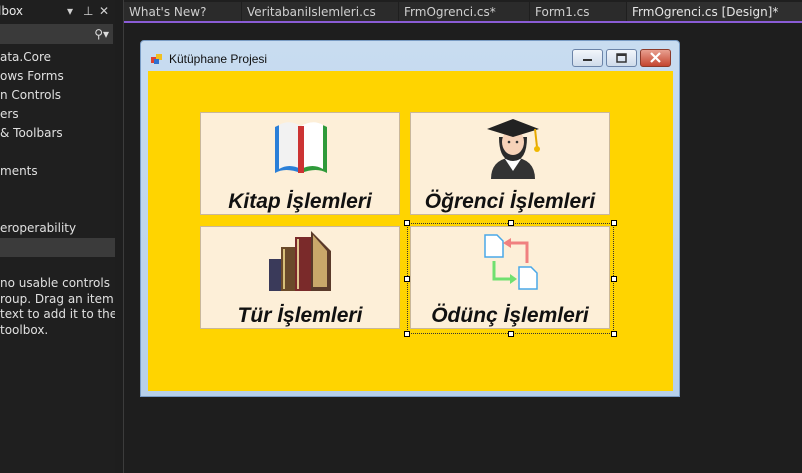  I want to click on toolbox-group: ments, so click(57, 171).